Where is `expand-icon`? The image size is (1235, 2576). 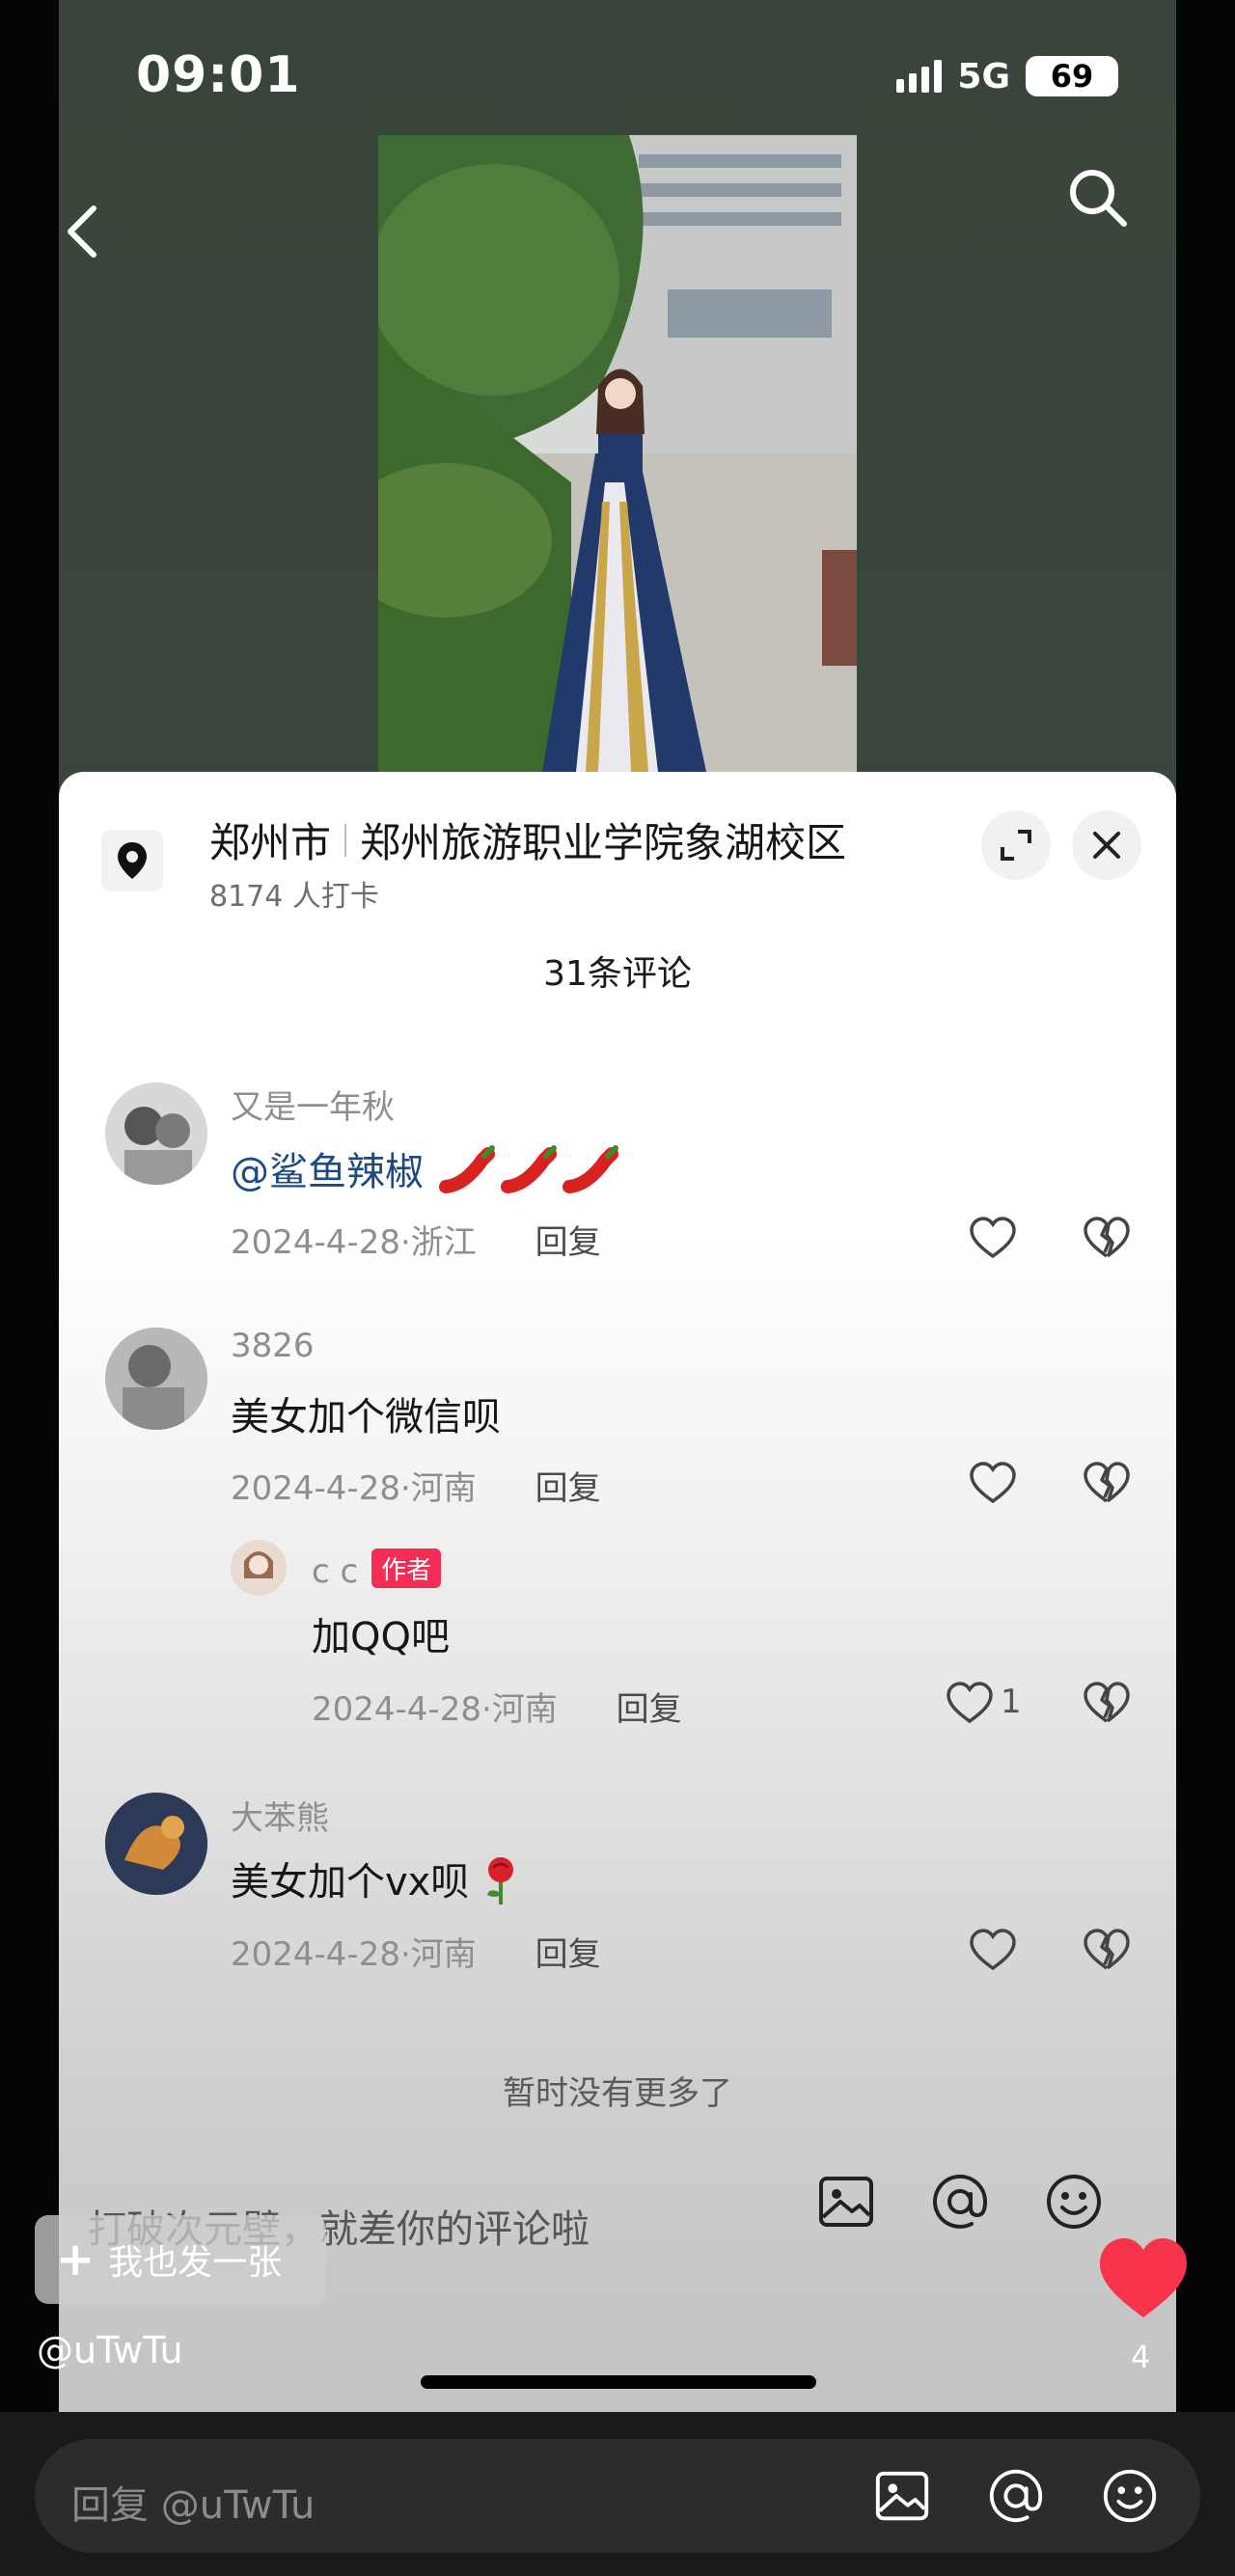 expand-icon is located at coordinates (1016, 846).